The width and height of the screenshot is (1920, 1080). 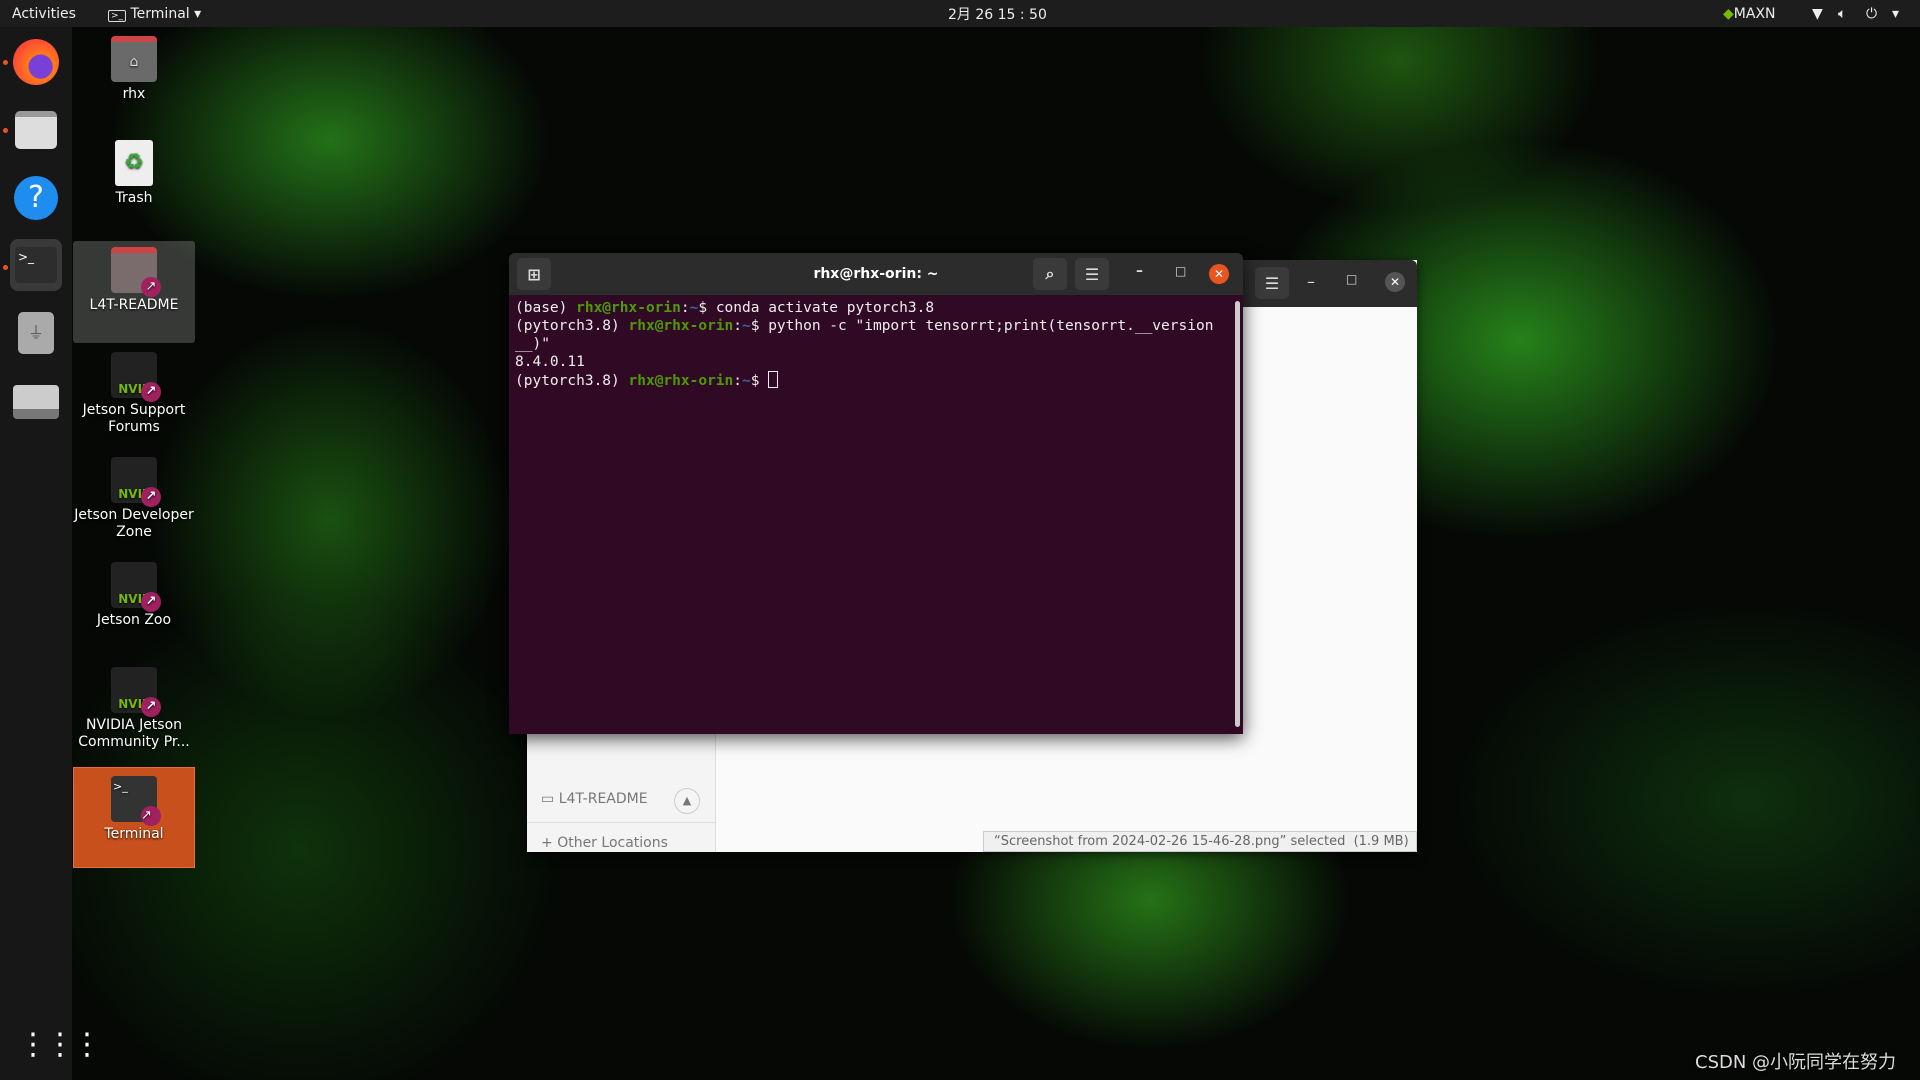 What do you see at coordinates (532, 344) in the screenshot?
I see `terminal-line: __)"` at bounding box center [532, 344].